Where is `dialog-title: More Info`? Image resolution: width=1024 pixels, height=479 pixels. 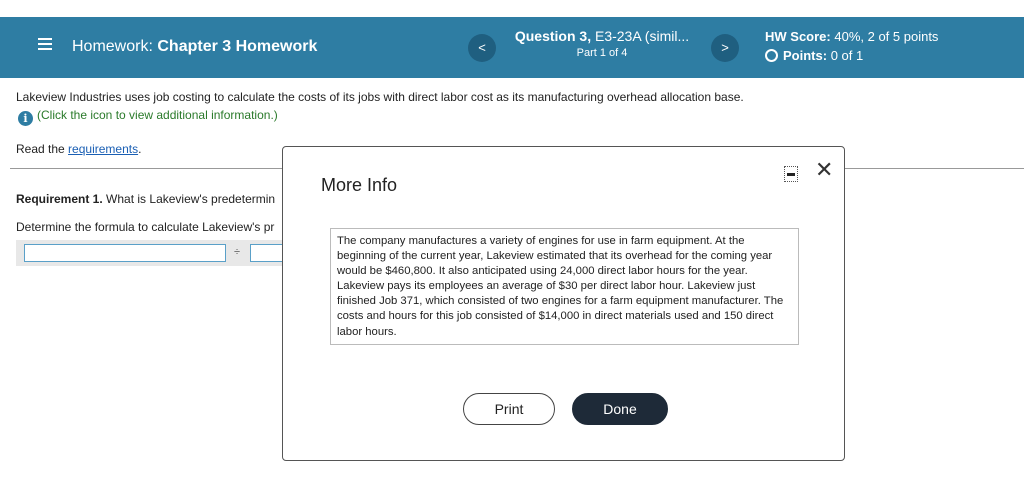 dialog-title: More Info is located at coordinates (359, 185).